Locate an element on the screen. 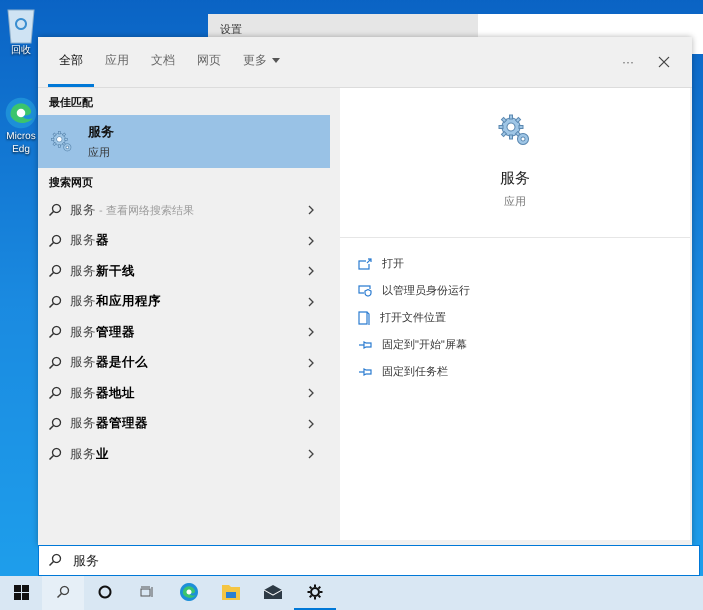 The image size is (703, 610). web-suggestion: 服务新干线 is located at coordinates (184, 271).